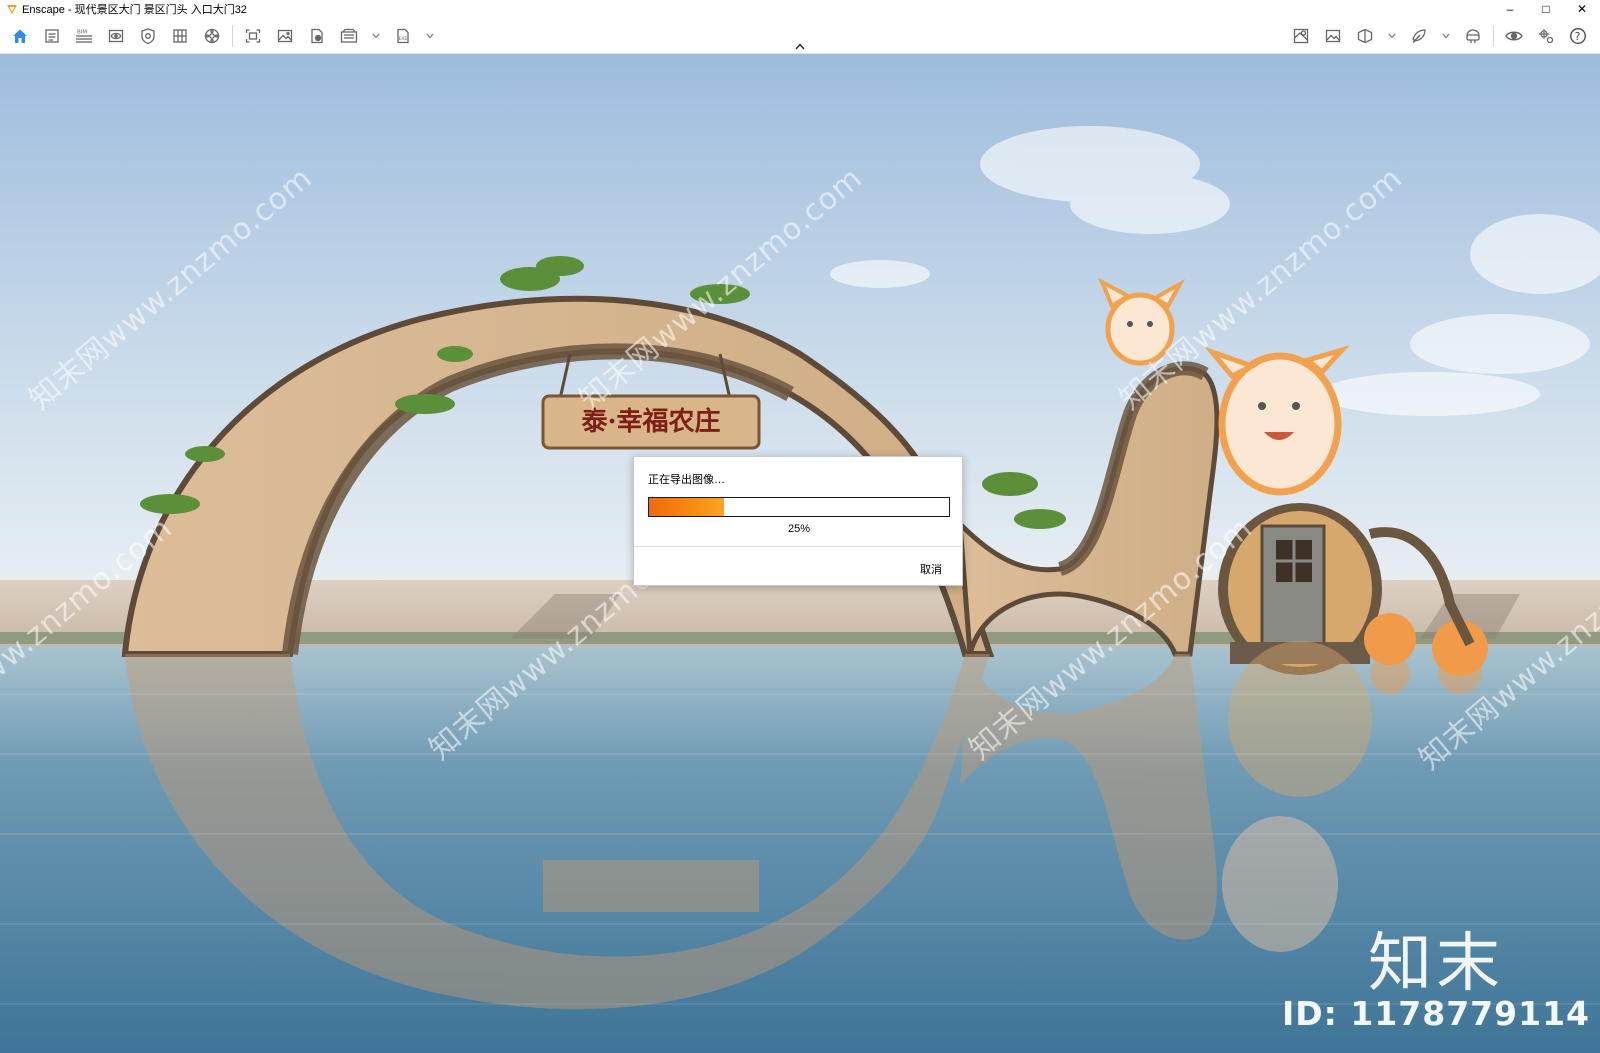  I want to click on collapse-toolbar-button, so click(800, 46).